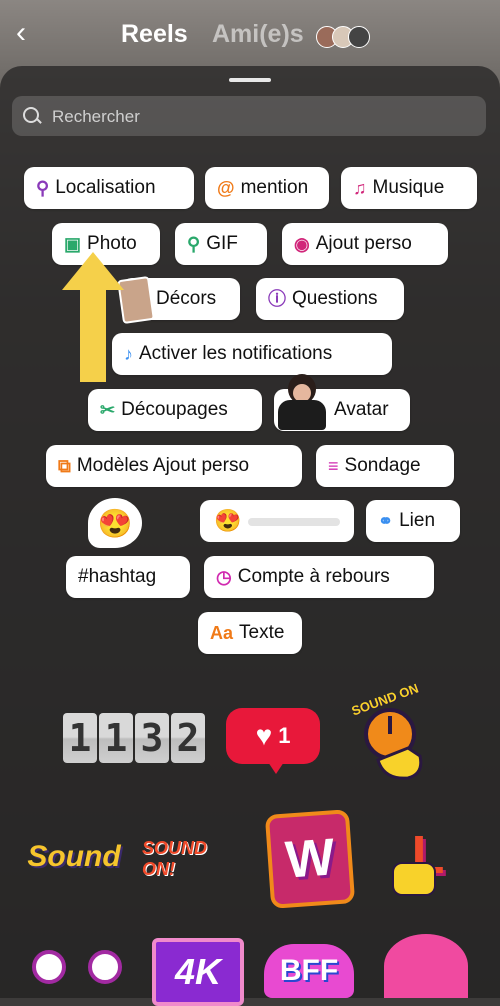 The width and height of the screenshot is (500, 1006). I want to click on chip-label: Musique, so click(408, 187).